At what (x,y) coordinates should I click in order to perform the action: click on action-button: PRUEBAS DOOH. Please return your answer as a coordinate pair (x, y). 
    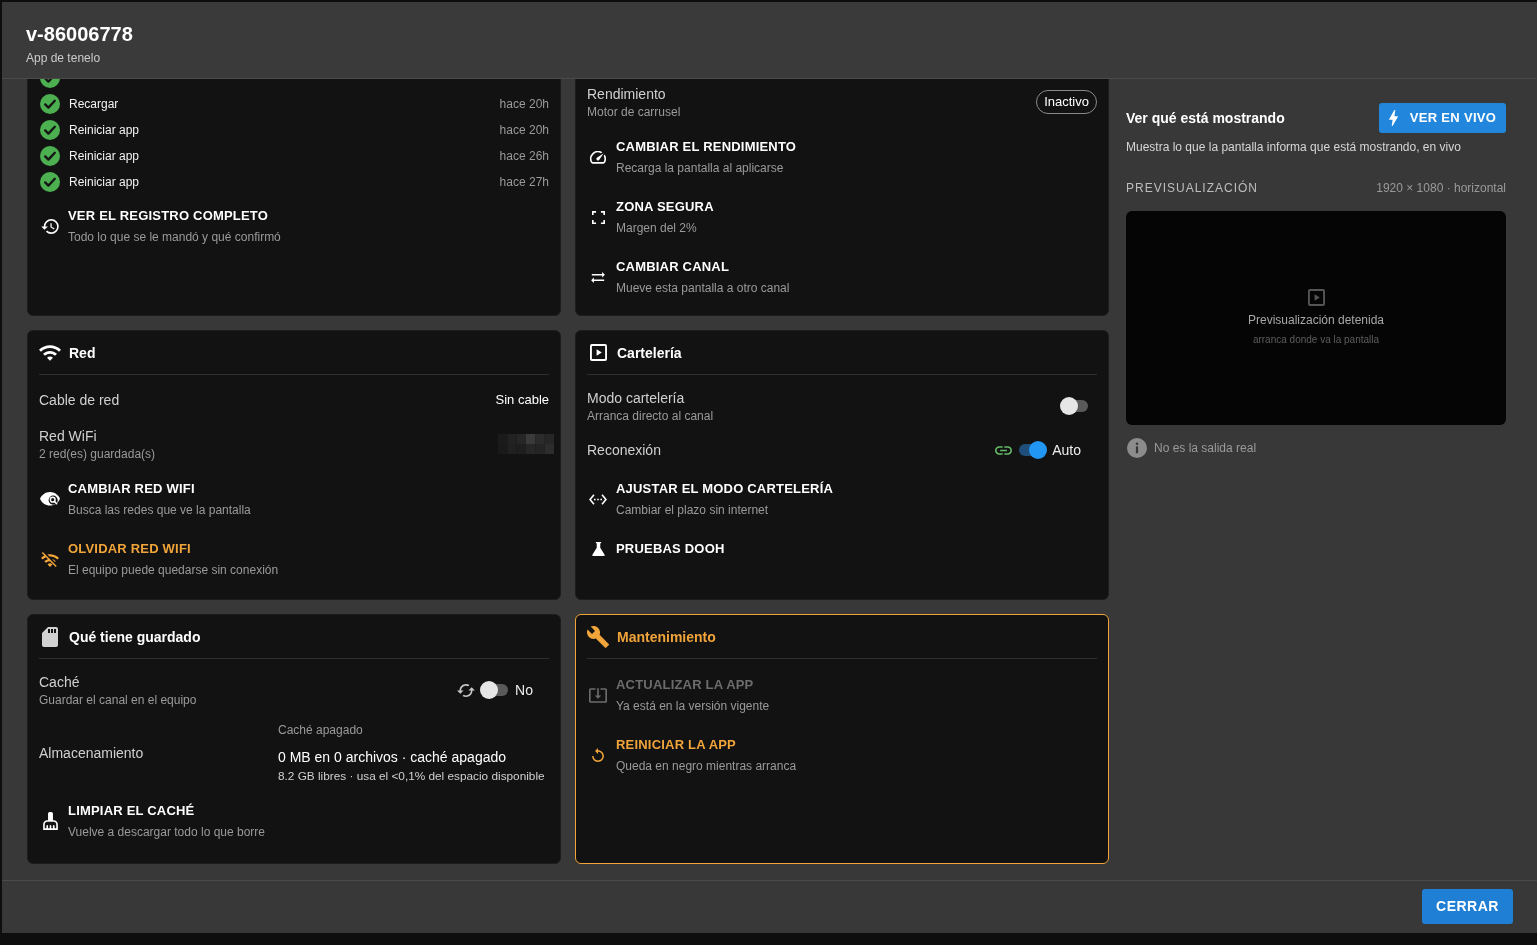
    Looking at the image, I should click on (656, 549).